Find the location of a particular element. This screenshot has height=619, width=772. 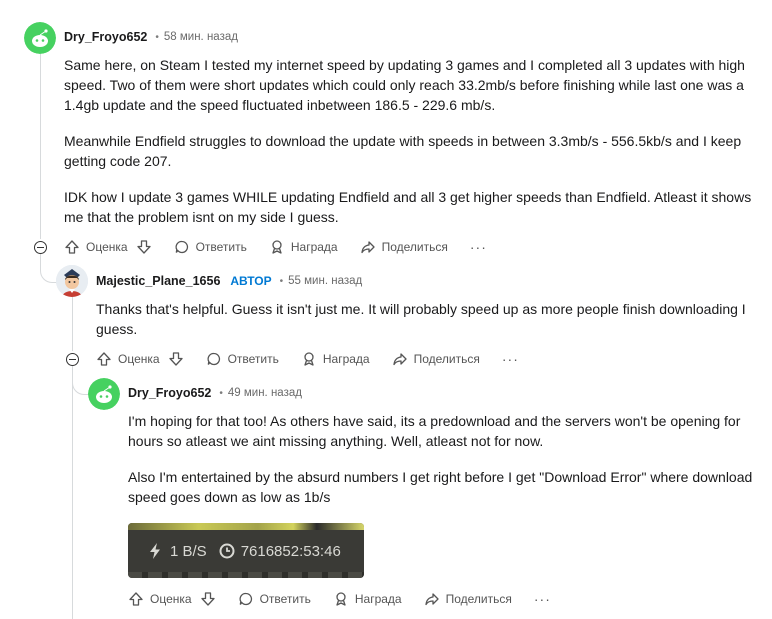

image-download-status: 1 B/S 7616852:53:46 is located at coordinates (250, 551).